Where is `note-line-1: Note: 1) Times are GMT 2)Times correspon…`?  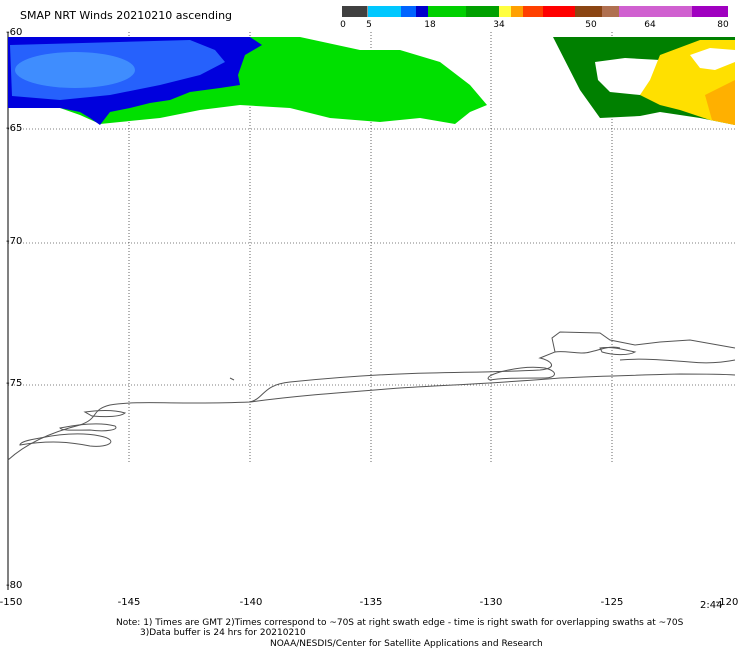
note-line-1: Note: 1) Times are GMT 2)Times correspon… is located at coordinates (400, 623).